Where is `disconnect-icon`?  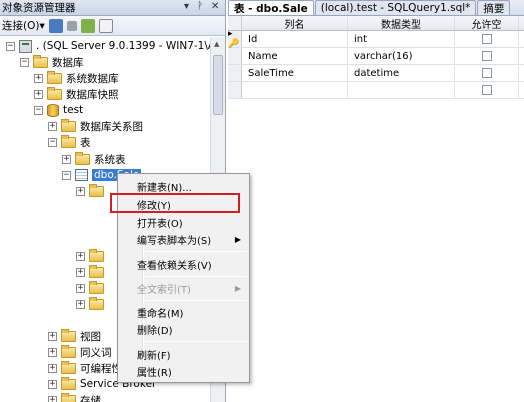 disconnect-icon is located at coordinates (55, 25).